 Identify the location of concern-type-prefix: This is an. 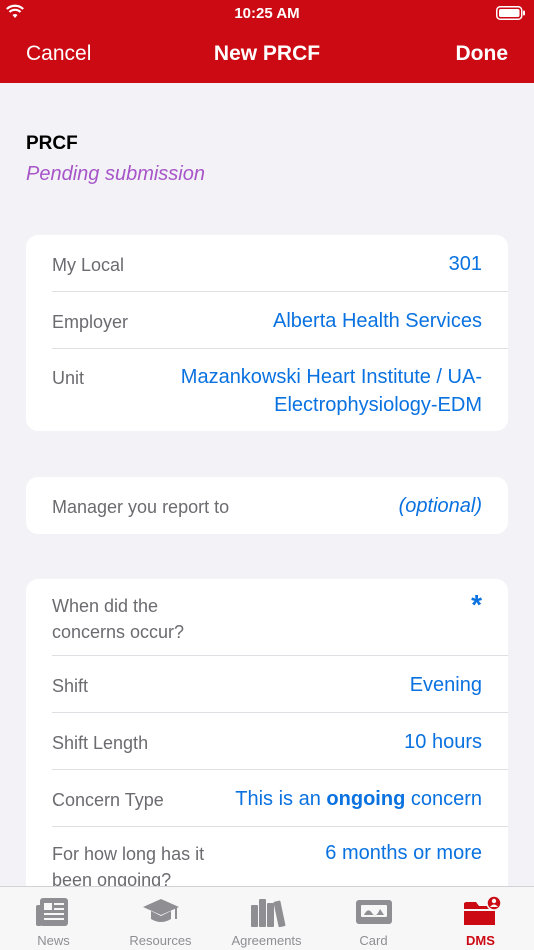
(281, 799).